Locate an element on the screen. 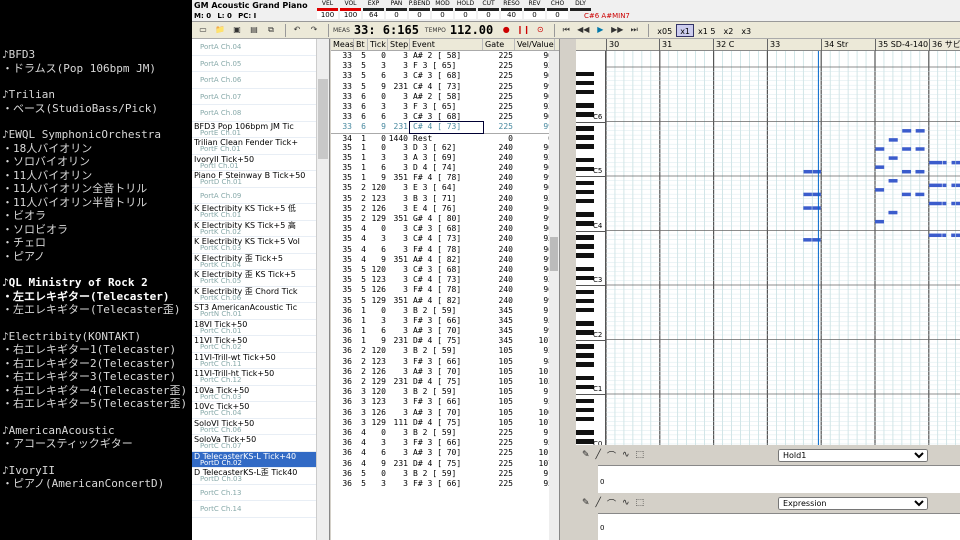 The width and height of the screenshot is (960, 540). event-row: 33603A# 2 [ 58]22590 is located at coordinates (445, 97).